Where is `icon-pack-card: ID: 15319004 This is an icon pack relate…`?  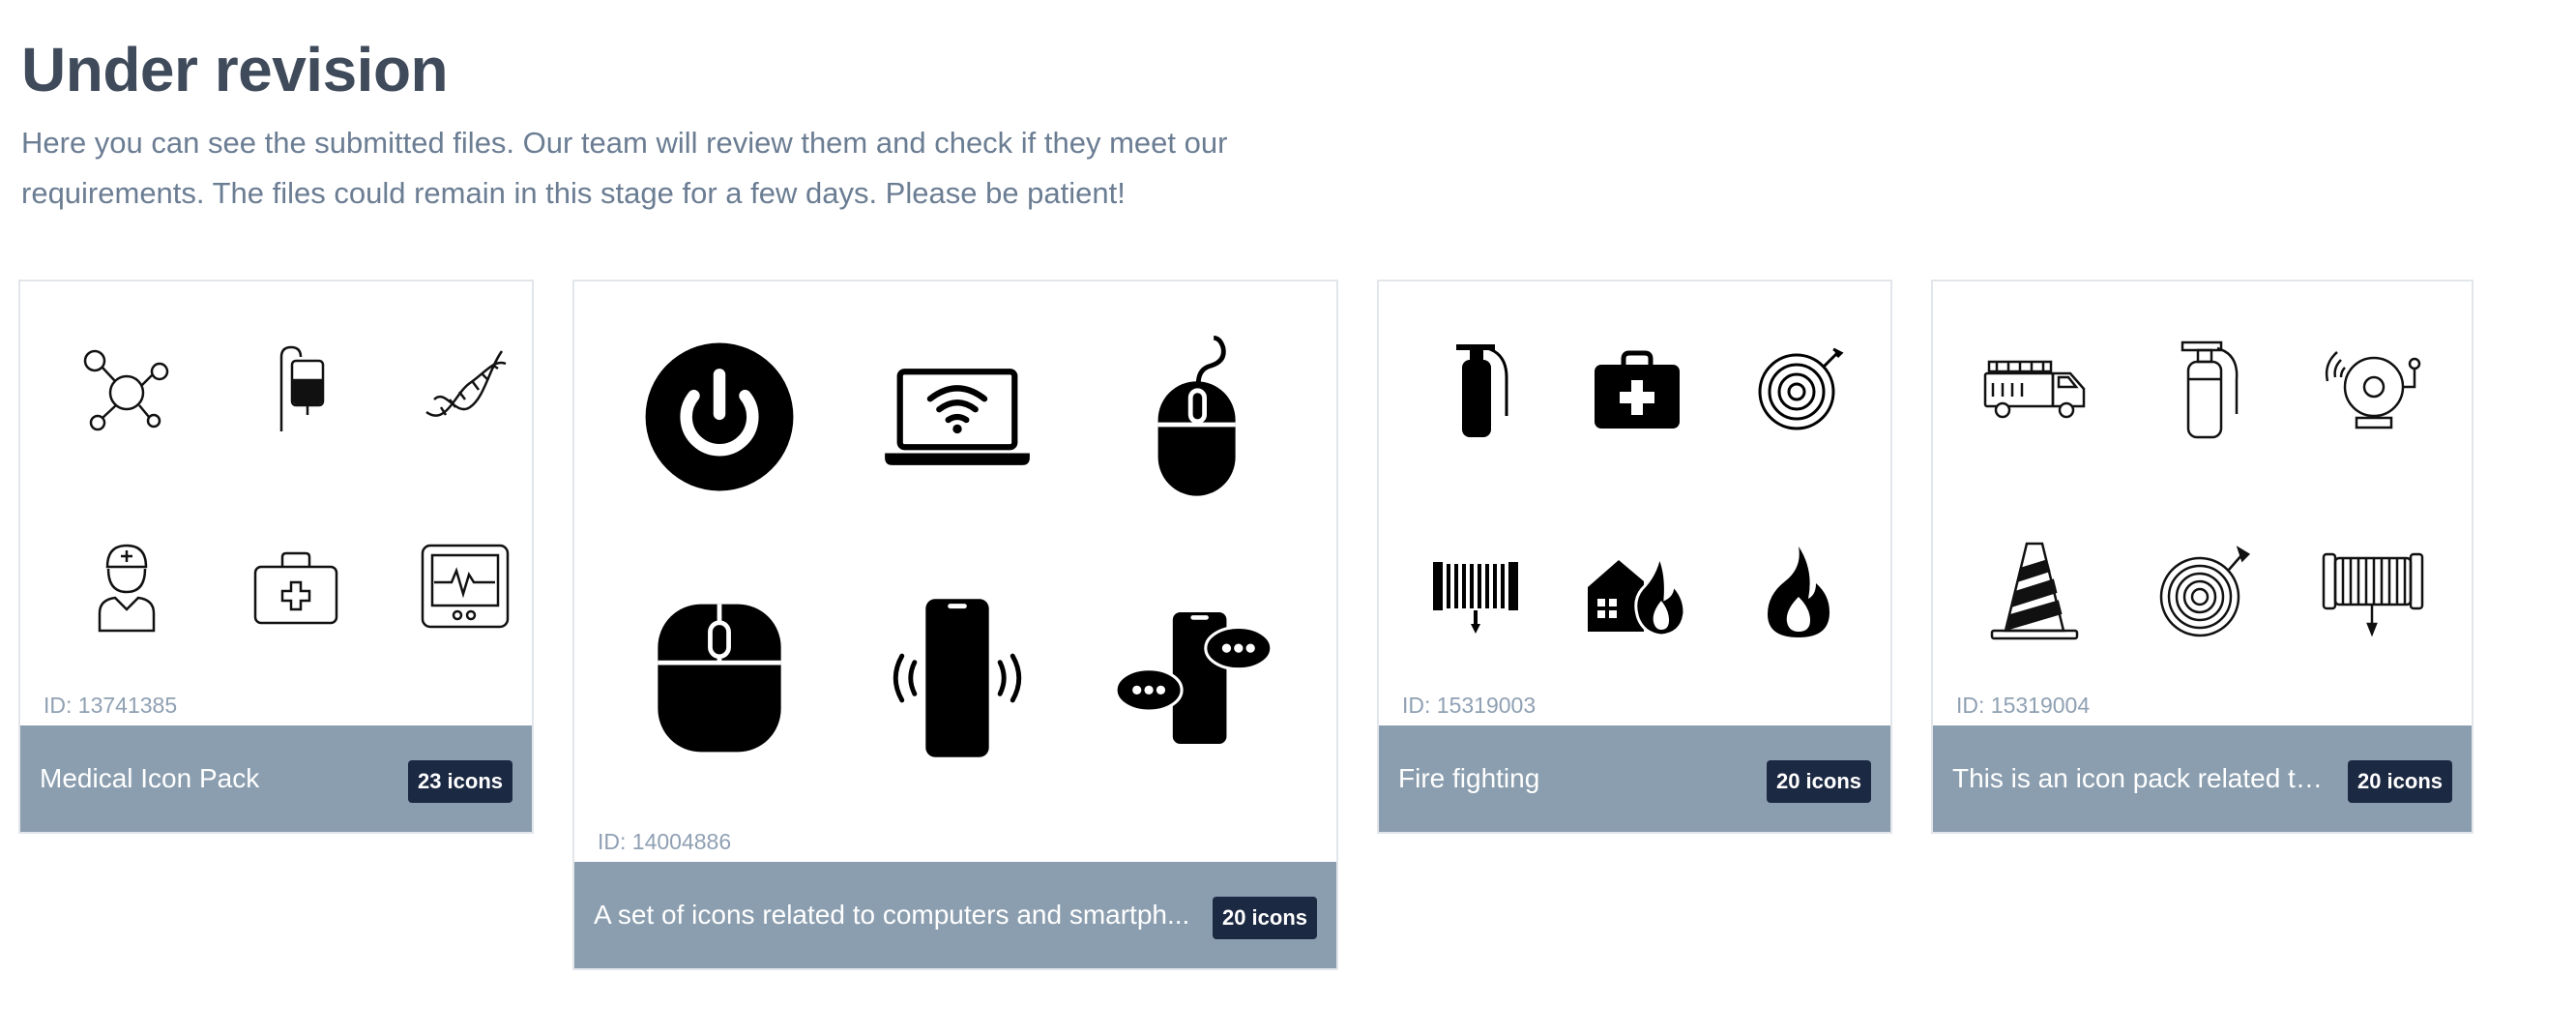 icon-pack-card: ID: 15319004 This is an icon pack relate… is located at coordinates (2202, 557).